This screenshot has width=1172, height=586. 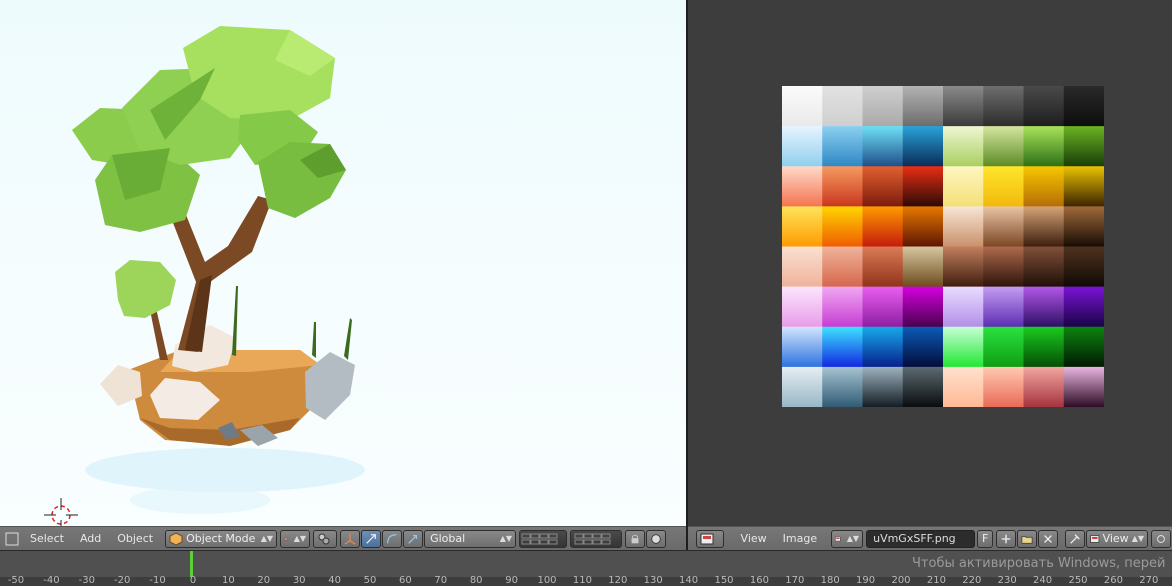 What do you see at coordinates (90, 538) in the screenshot?
I see `menu-add: Add` at bounding box center [90, 538].